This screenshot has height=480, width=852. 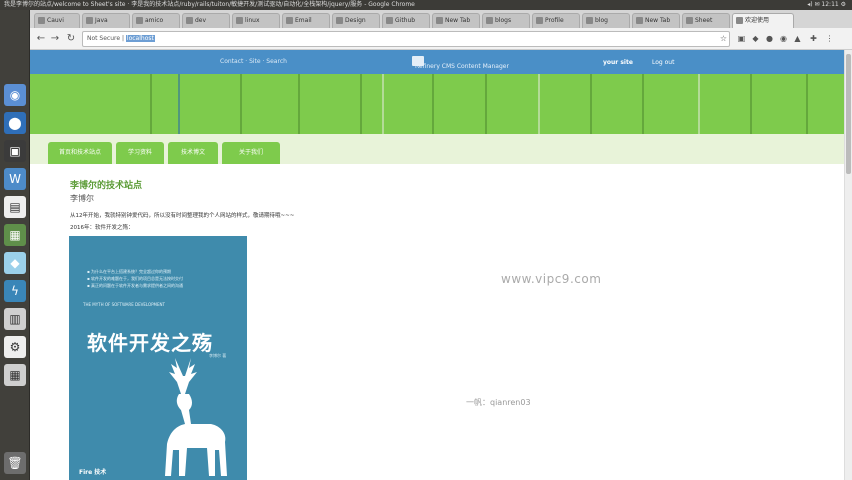 I want to click on year-text: 2016年：软件开发之殇：, so click(x=102, y=228).